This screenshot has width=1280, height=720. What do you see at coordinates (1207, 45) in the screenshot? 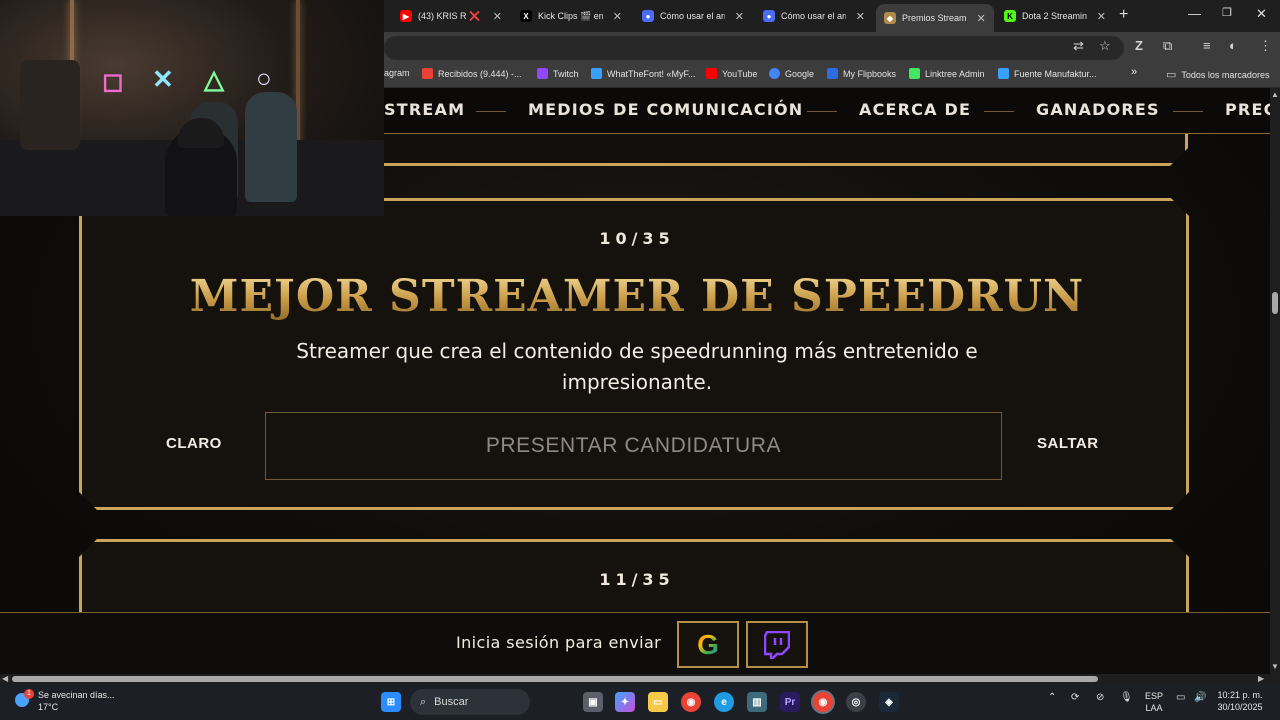
I see `media-control-icon: ≡` at bounding box center [1207, 45].